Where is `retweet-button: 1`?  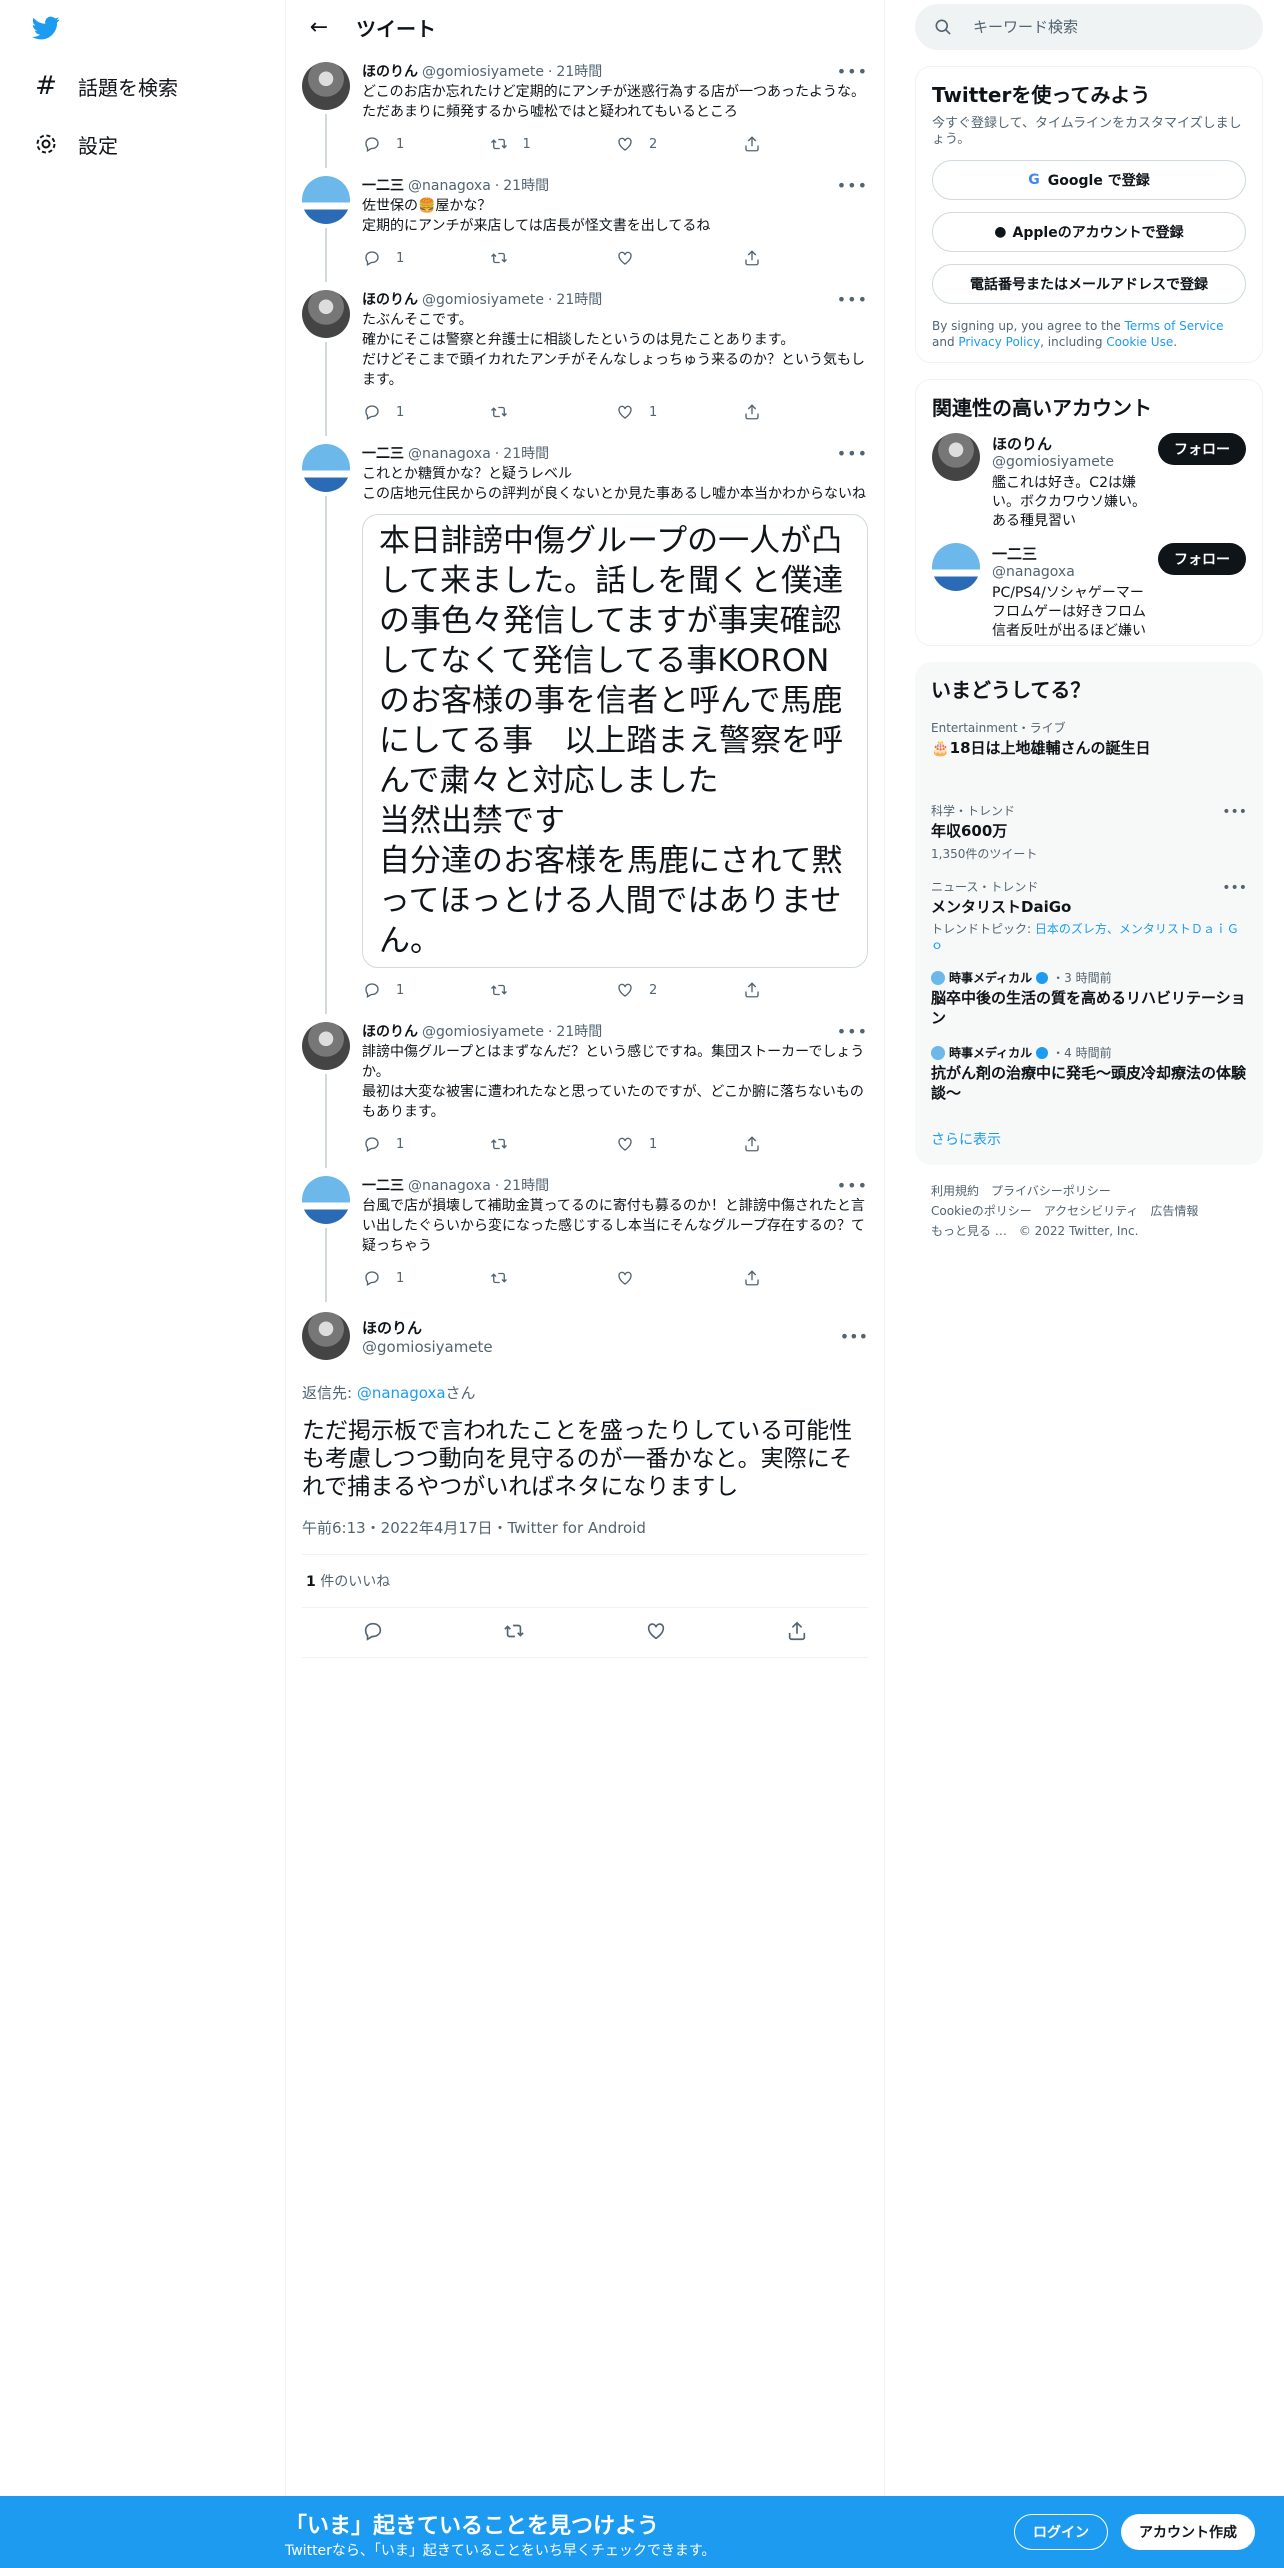 retweet-button: 1 is located at coordinates (552, 144).